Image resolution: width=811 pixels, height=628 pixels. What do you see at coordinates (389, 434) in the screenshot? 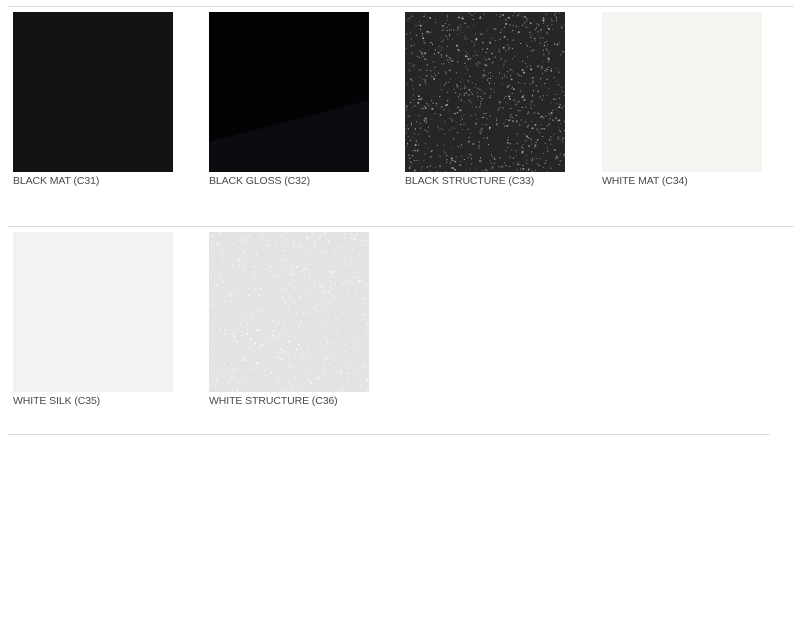
I see `bottom-divider` at bounding box center [389, 434].